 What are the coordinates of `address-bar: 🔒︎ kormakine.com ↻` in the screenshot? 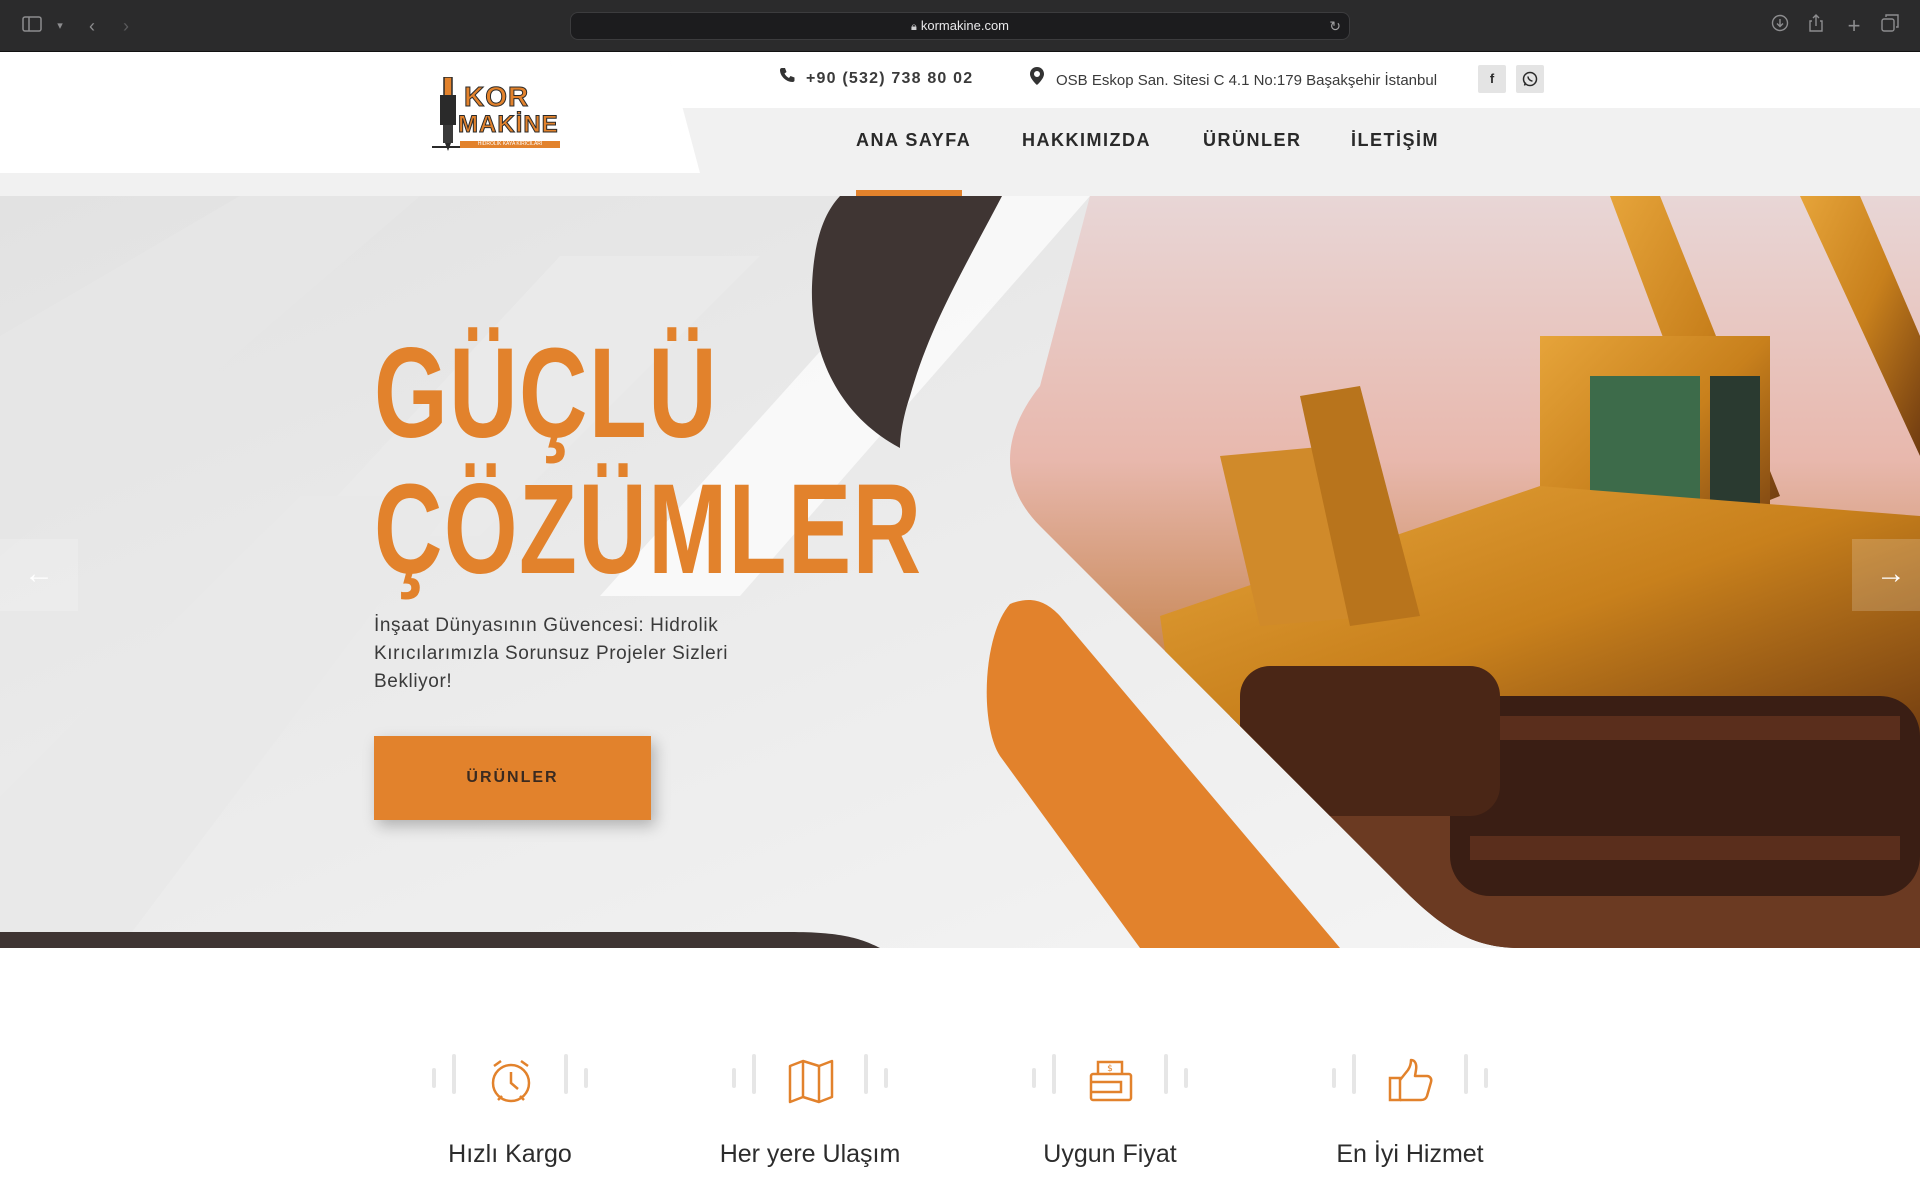 It's located at (960, 26).